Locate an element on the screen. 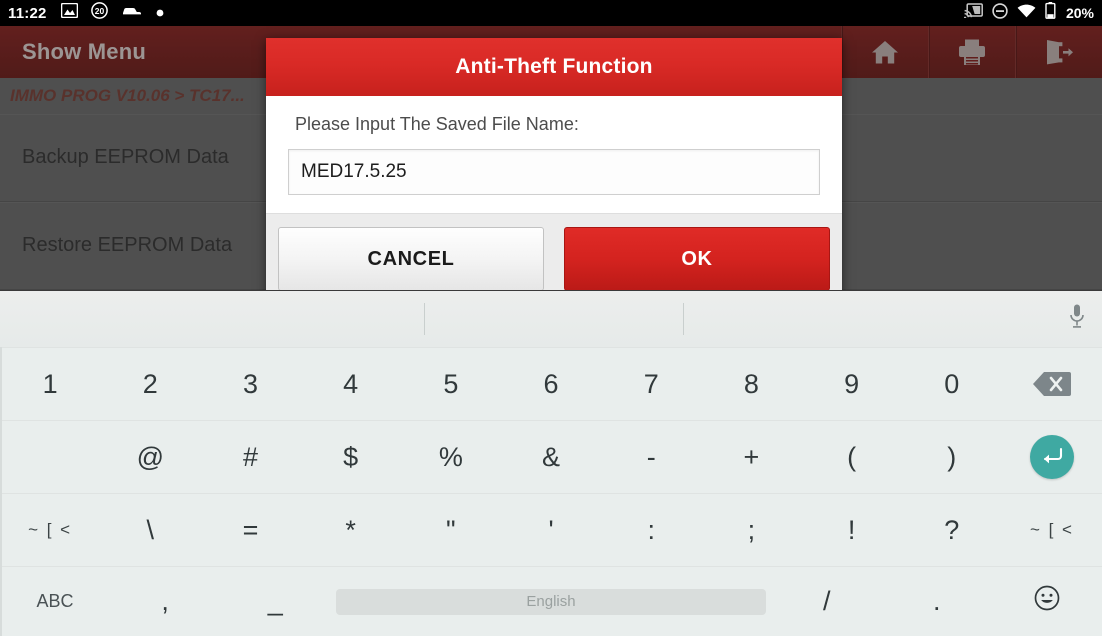 The image size is (1102, 636). key-label: ; is located at coordinates (751, 529).